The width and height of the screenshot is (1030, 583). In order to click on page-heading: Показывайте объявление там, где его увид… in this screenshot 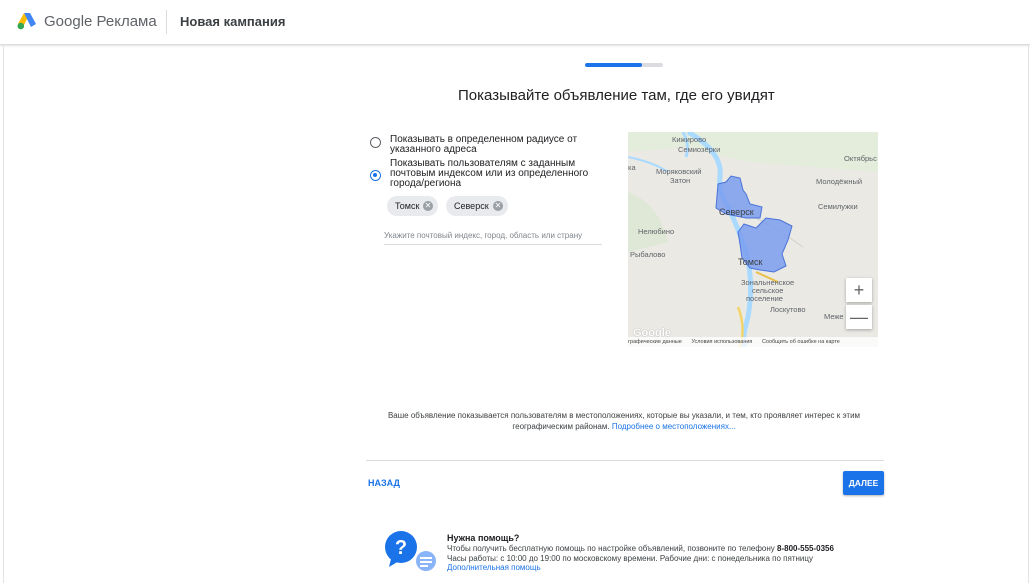, I will do `click(616, 95)`.